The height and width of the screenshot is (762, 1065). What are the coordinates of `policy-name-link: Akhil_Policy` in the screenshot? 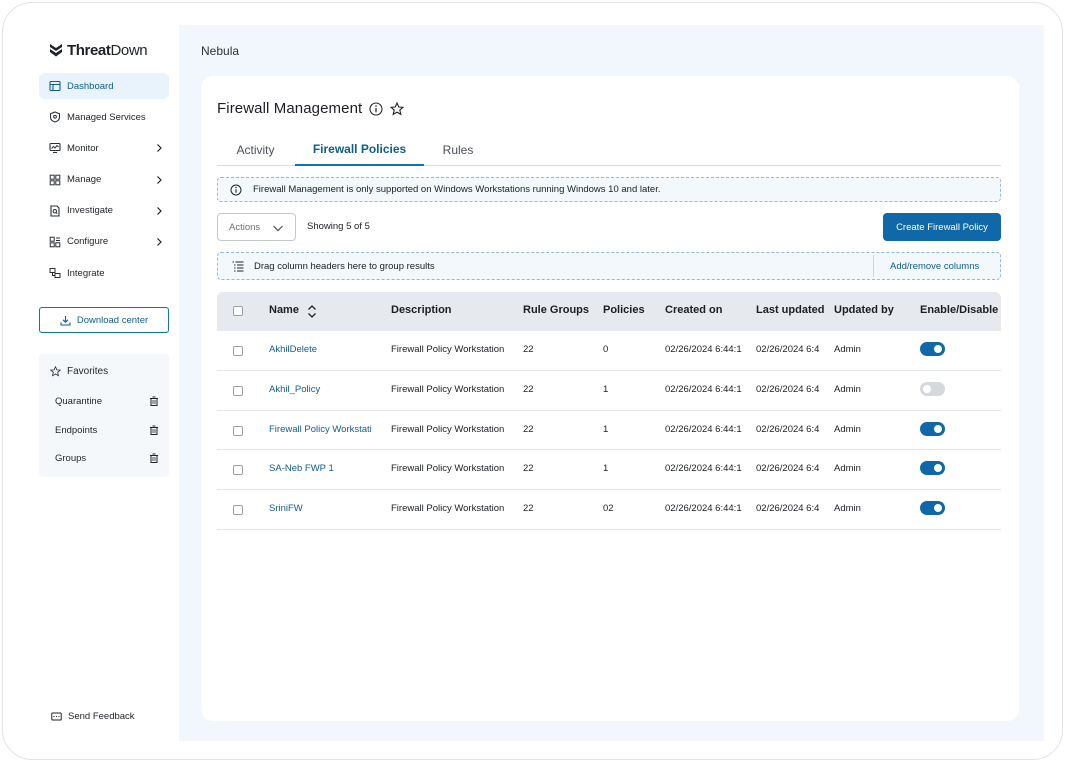 It's located at (325, 389).